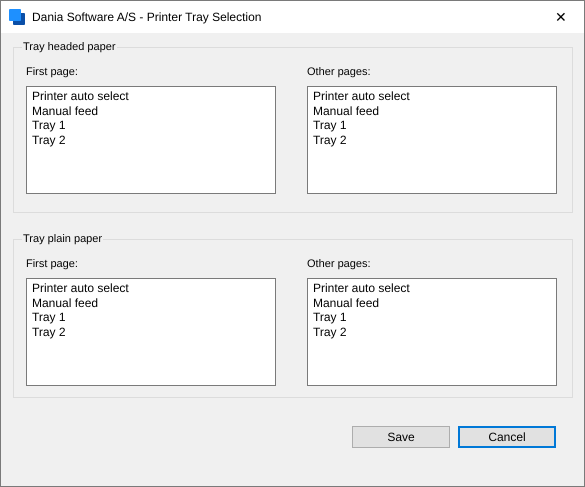 The width and height of the screenshot is (585, 487). I want to click on group-title: Tray headed paper, so click(69, 47).